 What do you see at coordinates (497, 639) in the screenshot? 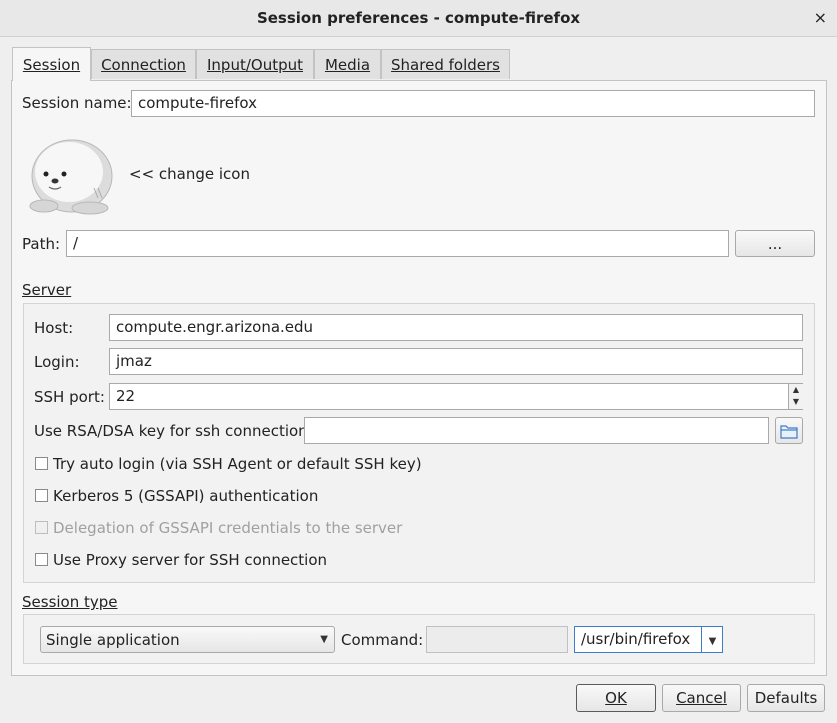
I see `command-input` at bounding box center [497, 639].